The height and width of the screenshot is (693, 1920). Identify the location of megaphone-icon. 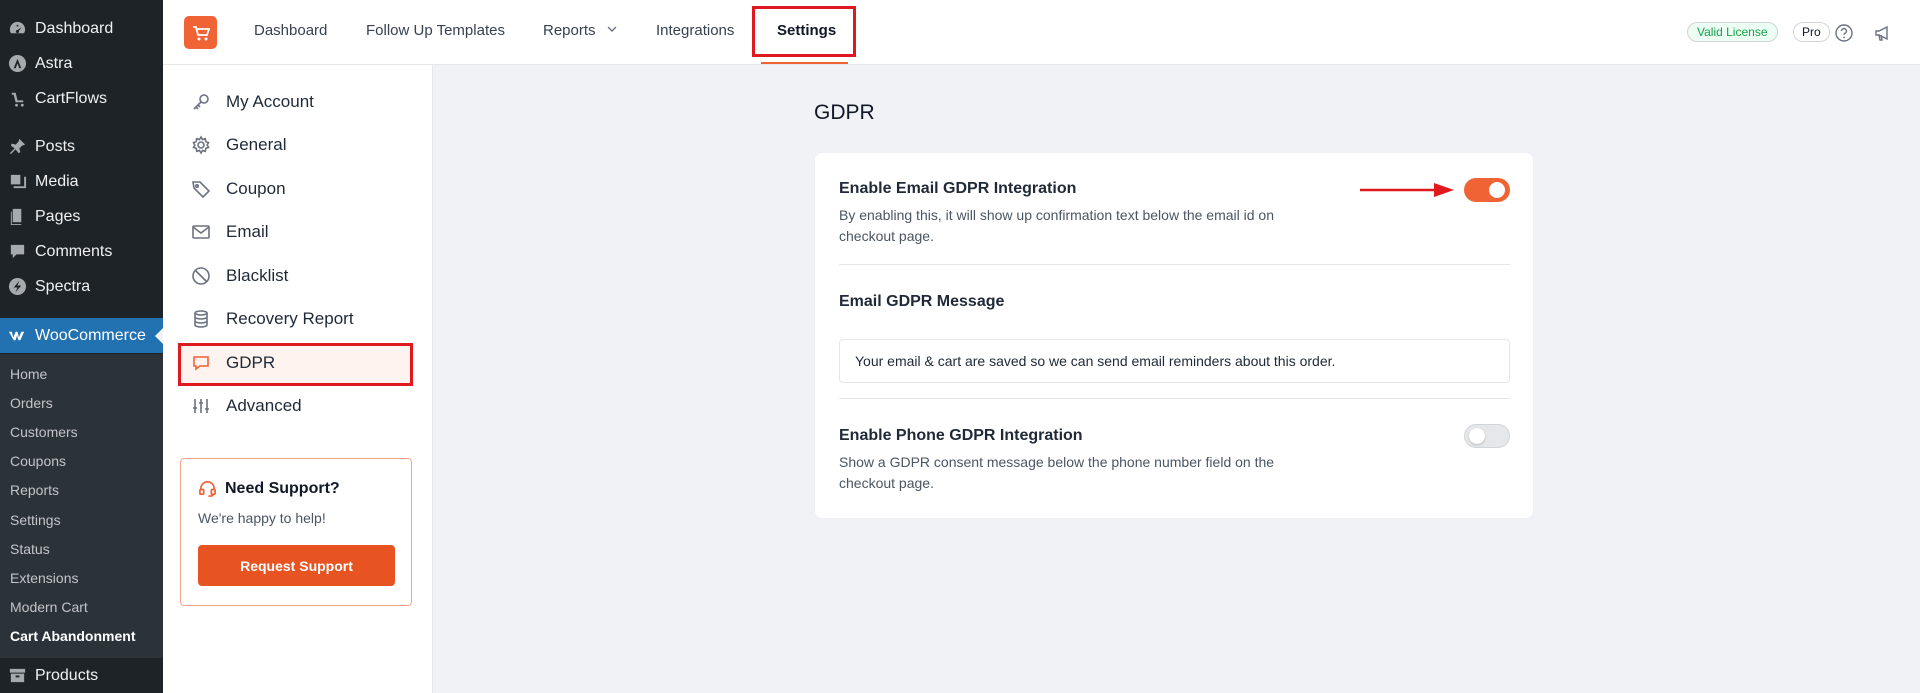
(1883, 33).